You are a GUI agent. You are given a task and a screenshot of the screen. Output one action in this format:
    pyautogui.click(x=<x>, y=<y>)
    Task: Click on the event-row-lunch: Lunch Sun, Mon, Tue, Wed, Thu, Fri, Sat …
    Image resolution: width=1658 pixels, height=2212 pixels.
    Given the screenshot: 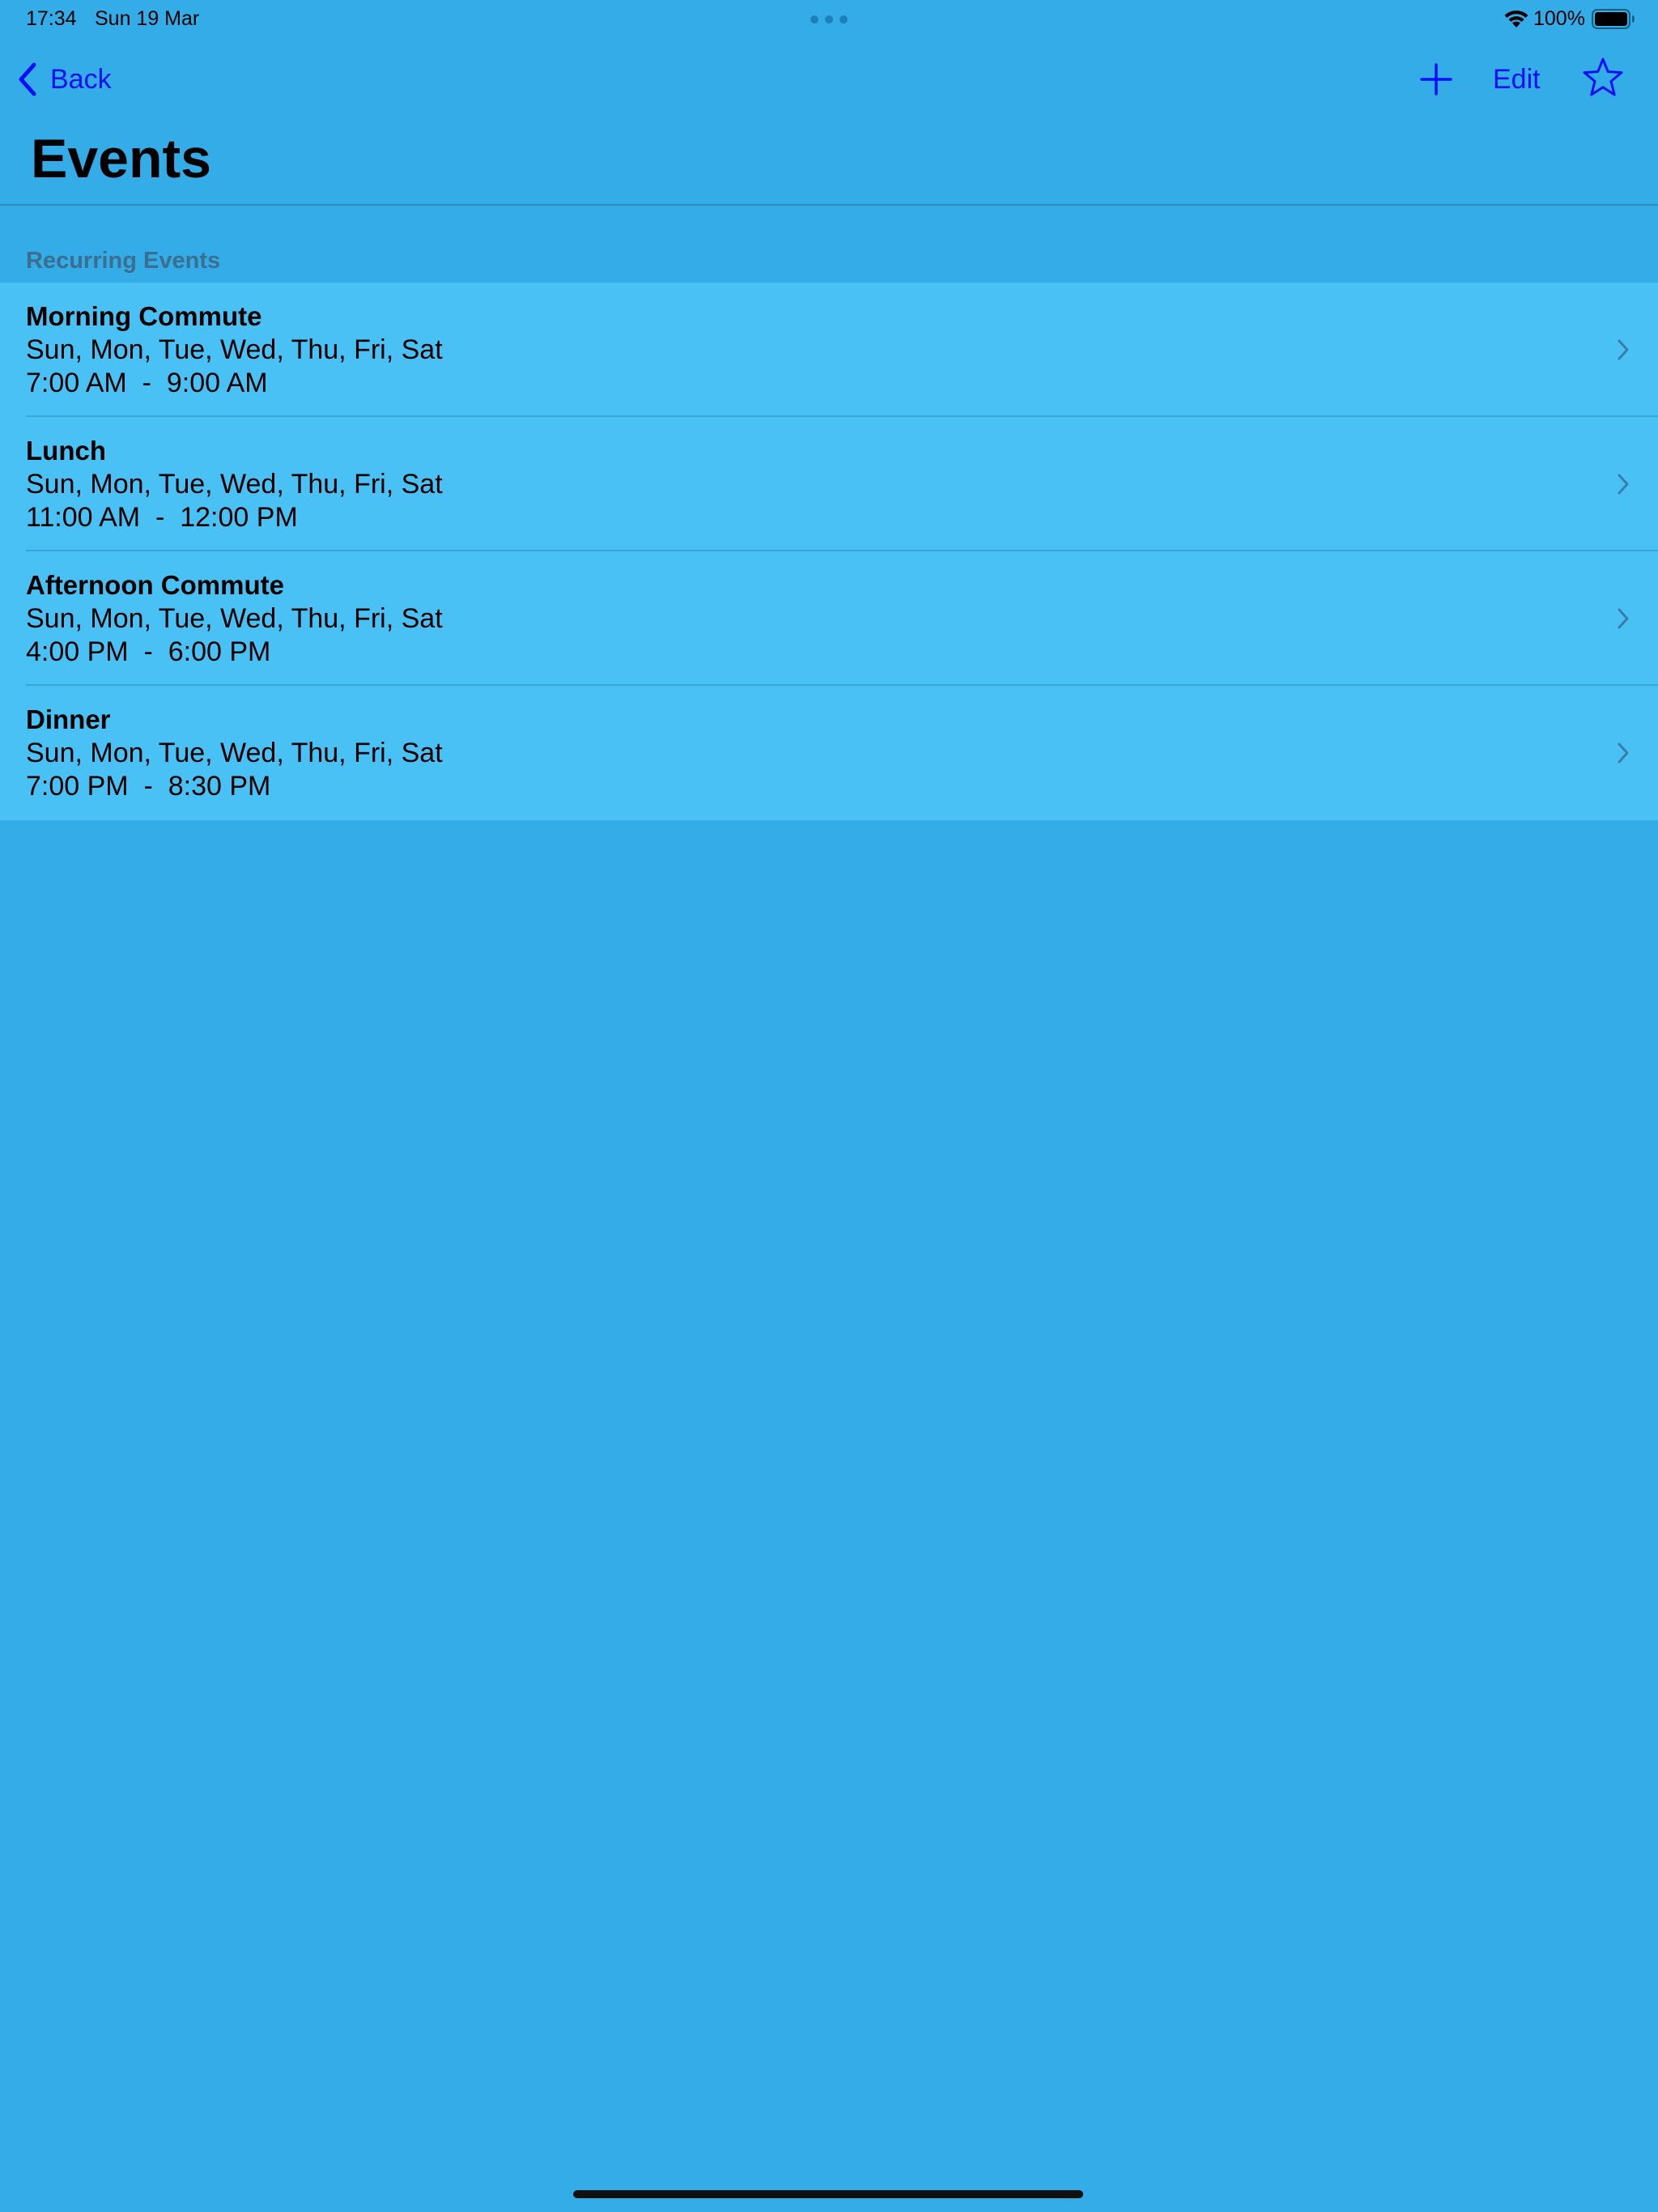 What is the action you would take?
    pyautogui.click(x=829, y=484)
    